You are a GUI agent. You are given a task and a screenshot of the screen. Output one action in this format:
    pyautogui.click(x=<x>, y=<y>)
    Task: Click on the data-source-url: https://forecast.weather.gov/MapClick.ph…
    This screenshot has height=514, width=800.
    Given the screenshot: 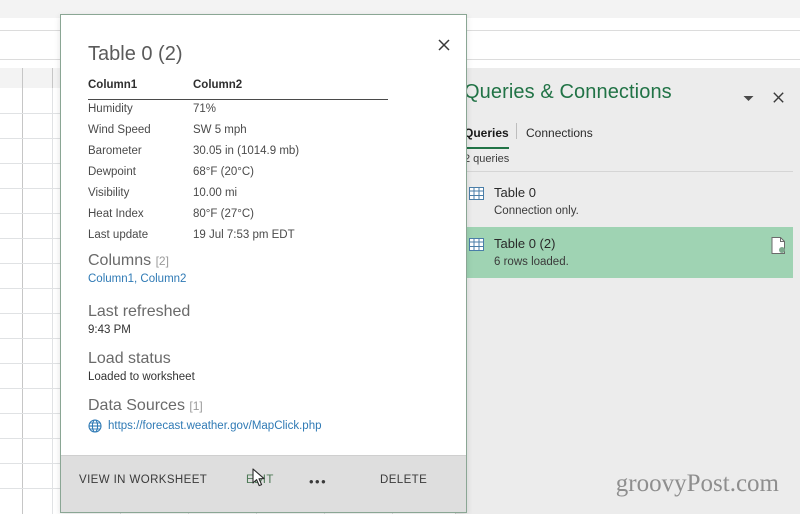 What is the action you would take?
    pyautogui.click(x=215, y=426)
    